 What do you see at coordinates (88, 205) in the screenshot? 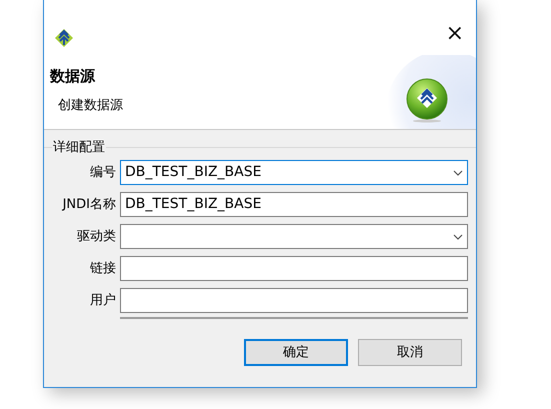
I see `field-label: JNDI名称` at bounding box center [88, 205].